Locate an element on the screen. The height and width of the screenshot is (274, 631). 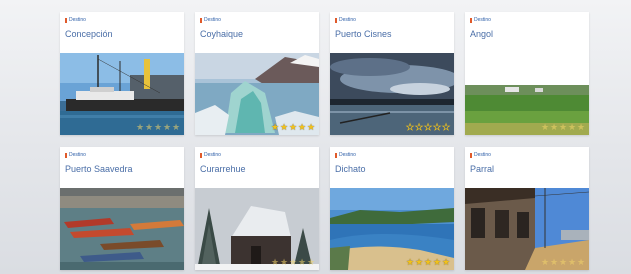
card-city-name: Dichato is located at coordinates (392, 169).